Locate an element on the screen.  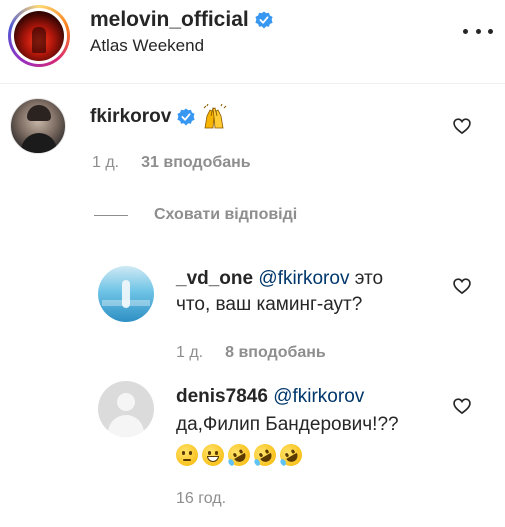
comment-meta: 1 д. 31 вподобань is located at coordinates (171, 163).